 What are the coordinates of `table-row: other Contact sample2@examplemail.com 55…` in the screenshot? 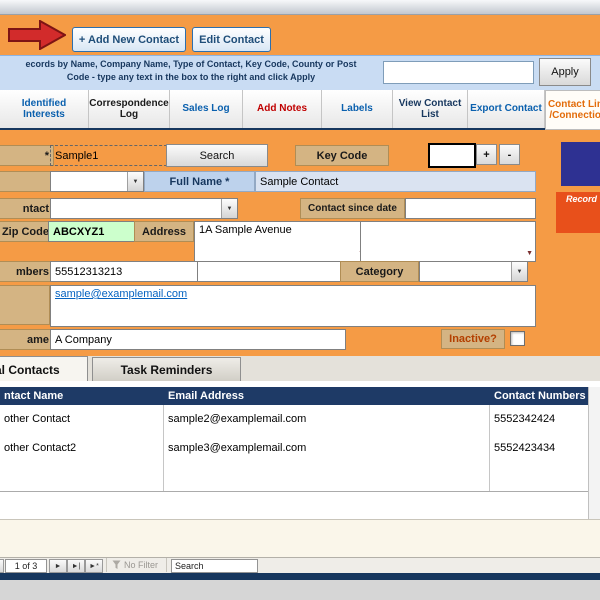 It's located at (294, 420).